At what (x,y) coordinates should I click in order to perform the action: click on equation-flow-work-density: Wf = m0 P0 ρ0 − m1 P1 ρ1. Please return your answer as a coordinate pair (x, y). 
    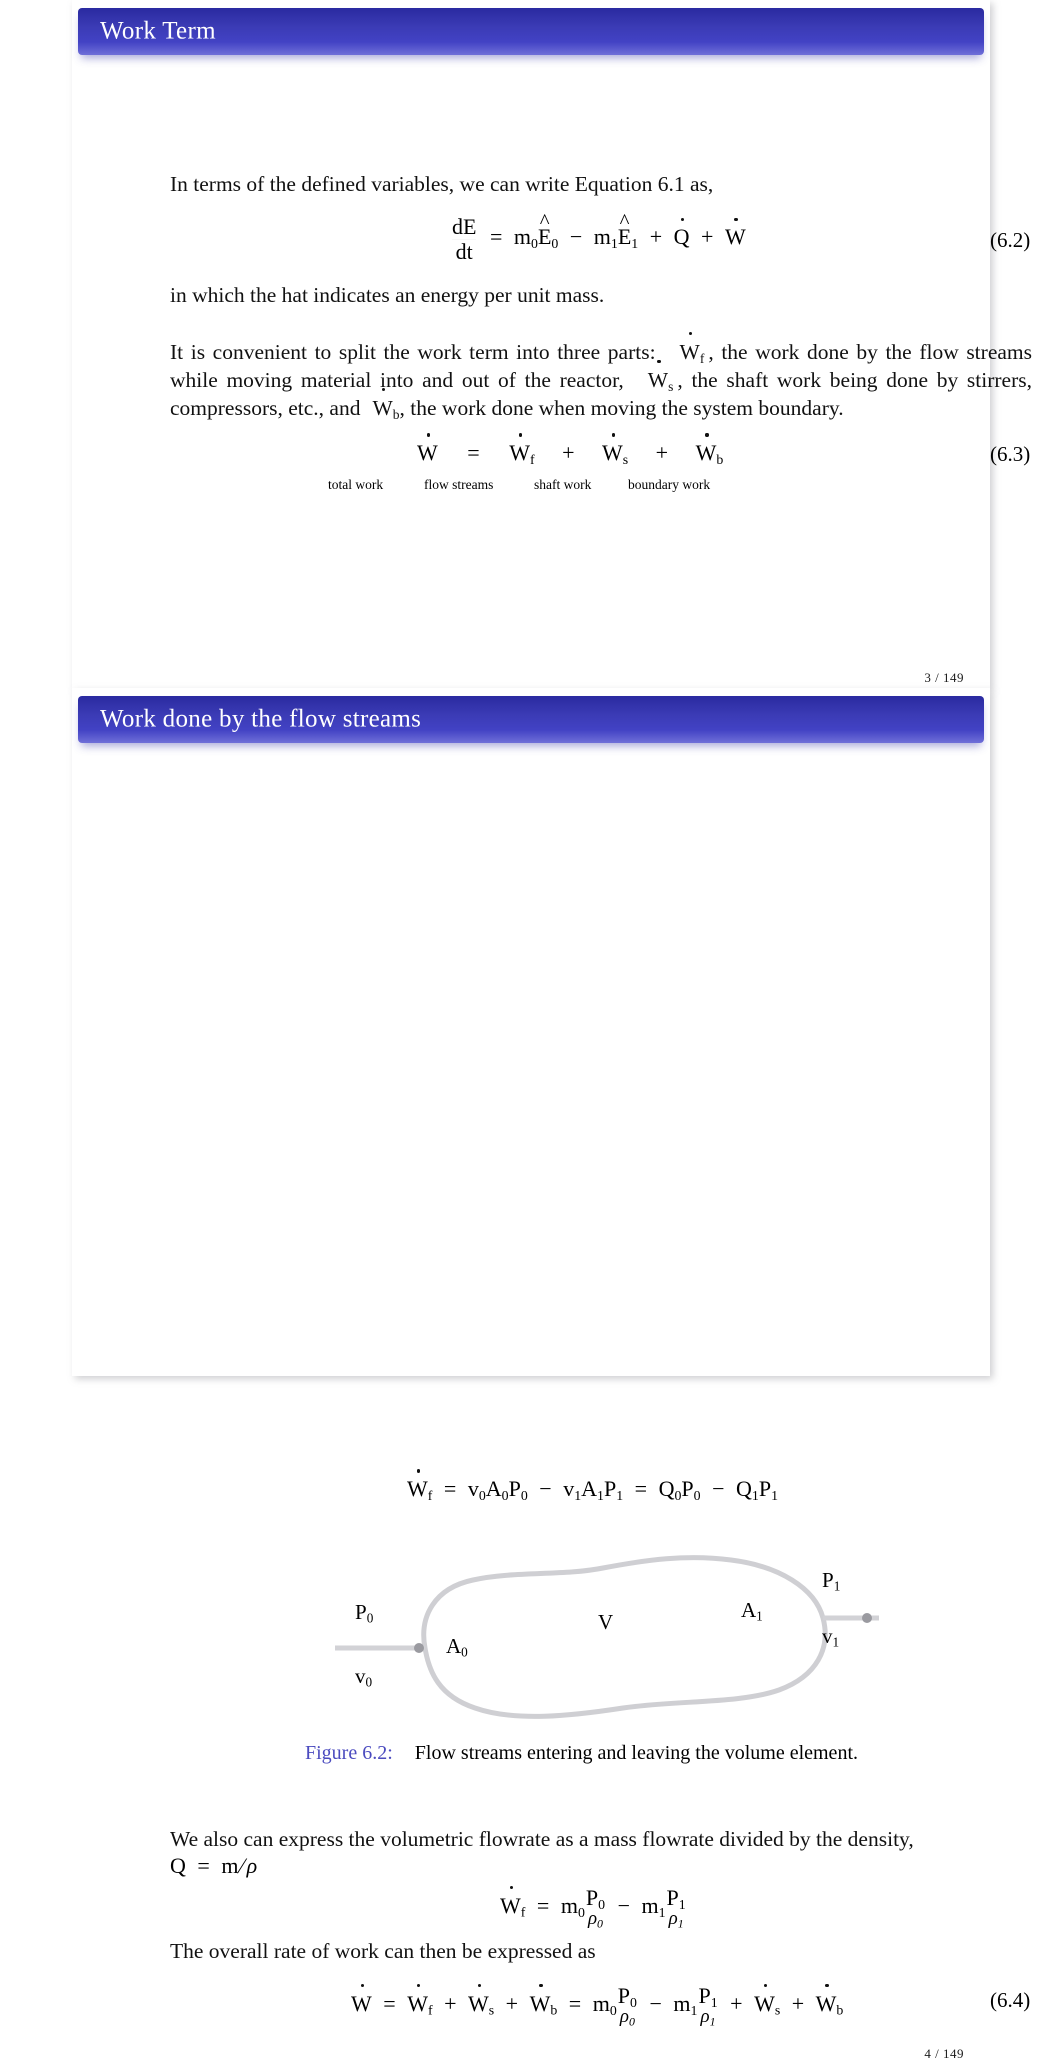
    Looking at the image, I should click on (593, 1907).